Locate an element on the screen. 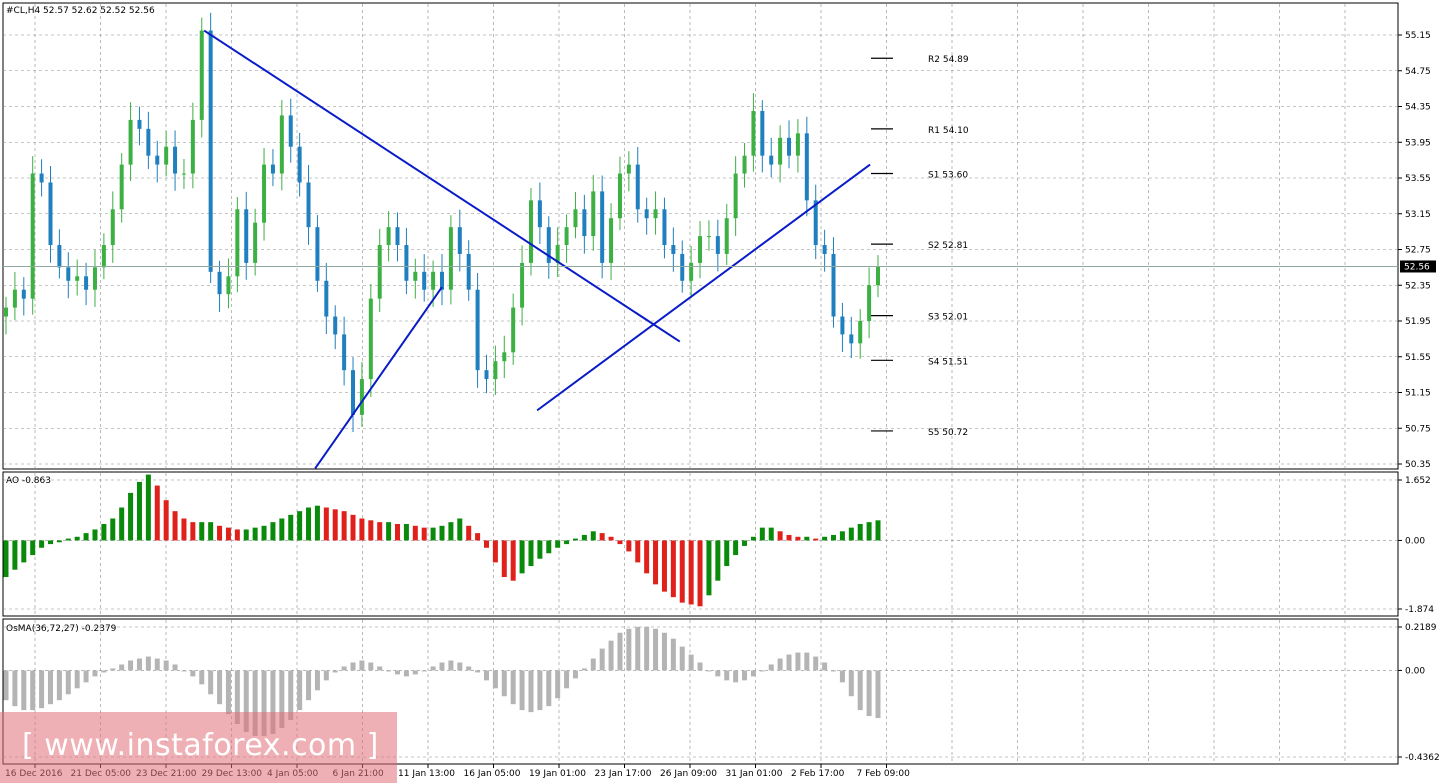  pivot-label: S3 52.01 is located at coordinates (948, 318).